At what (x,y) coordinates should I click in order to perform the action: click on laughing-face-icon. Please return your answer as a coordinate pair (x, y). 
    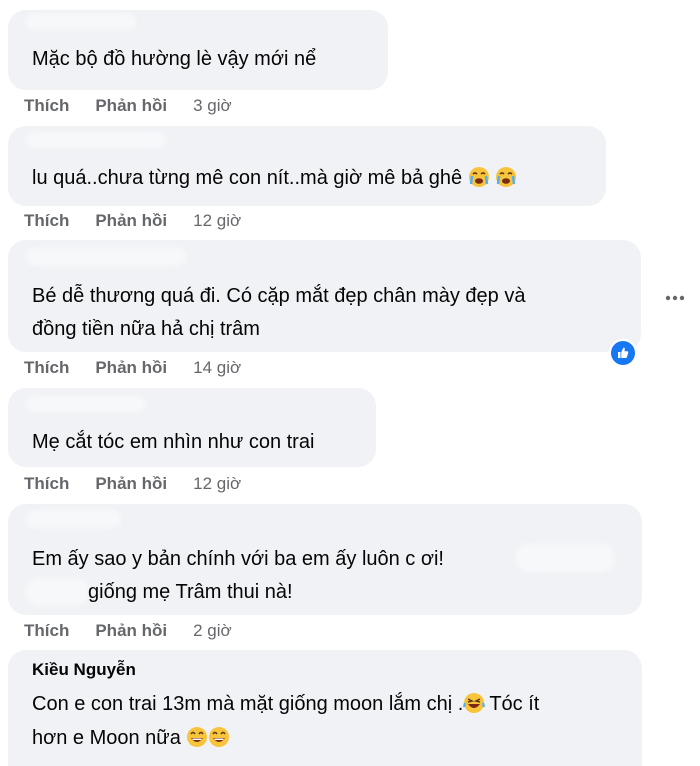
    Looking at the image, I should click on (474, 703).